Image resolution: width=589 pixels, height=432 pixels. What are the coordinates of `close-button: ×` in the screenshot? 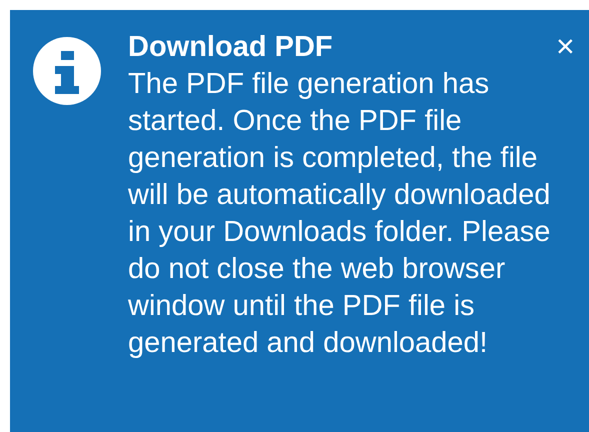 It's located at (565, 46).